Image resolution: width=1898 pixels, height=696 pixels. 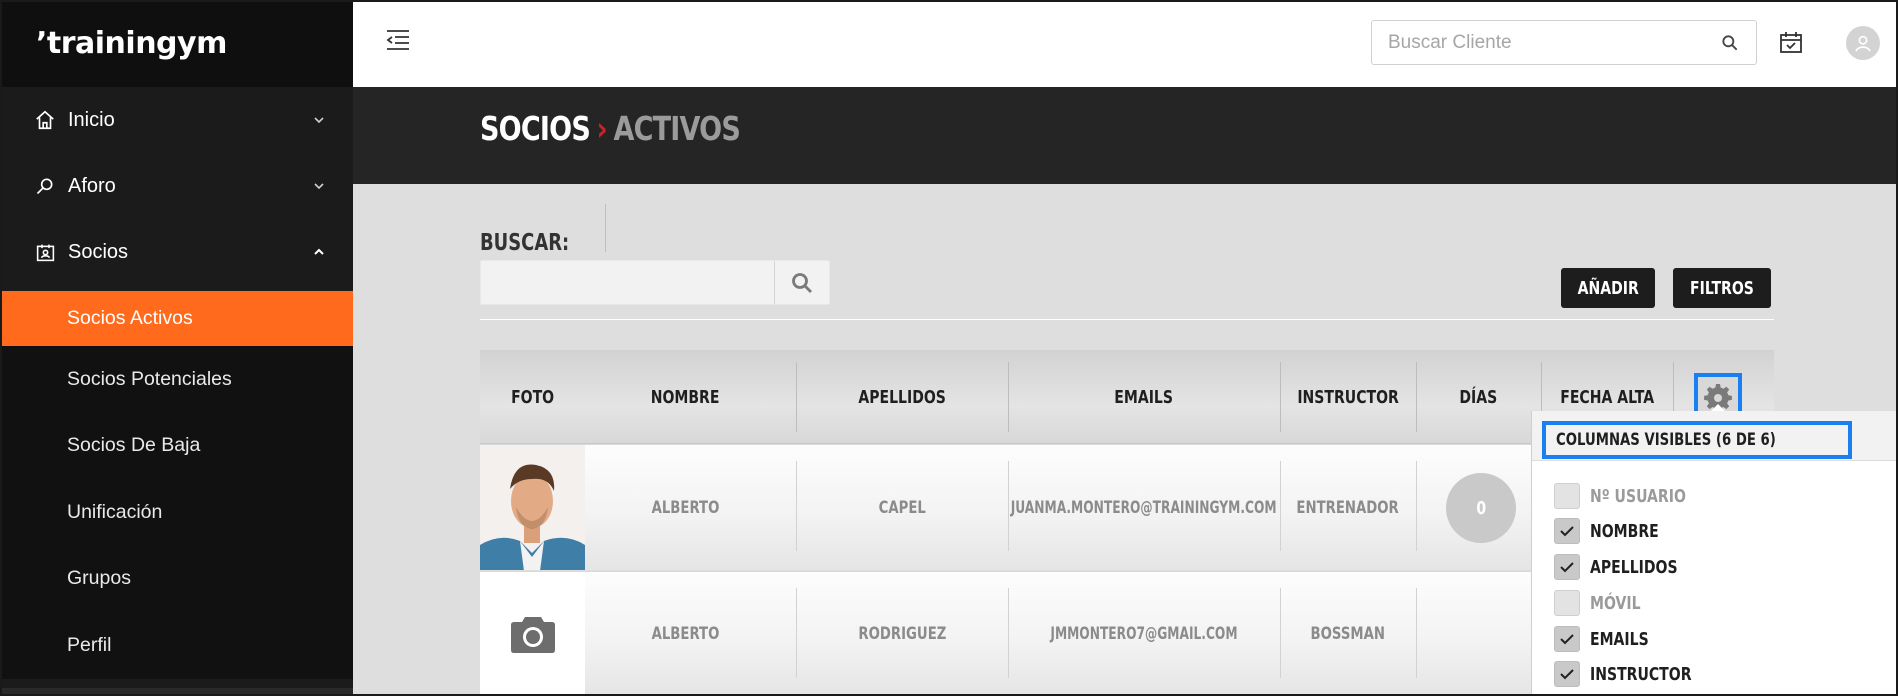 I want to click on sidebar-item-aforo: Aforo, so click(x=176, y=186).